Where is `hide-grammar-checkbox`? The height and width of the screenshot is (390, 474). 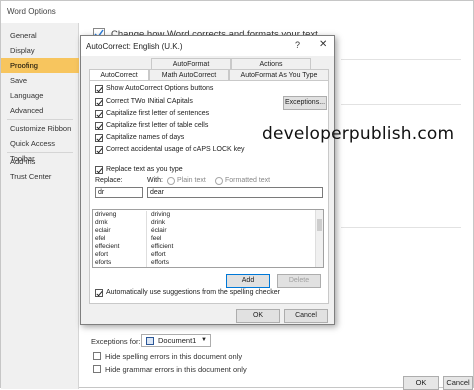
hide-grammar-checkbox is located at coordinates (97, 369).